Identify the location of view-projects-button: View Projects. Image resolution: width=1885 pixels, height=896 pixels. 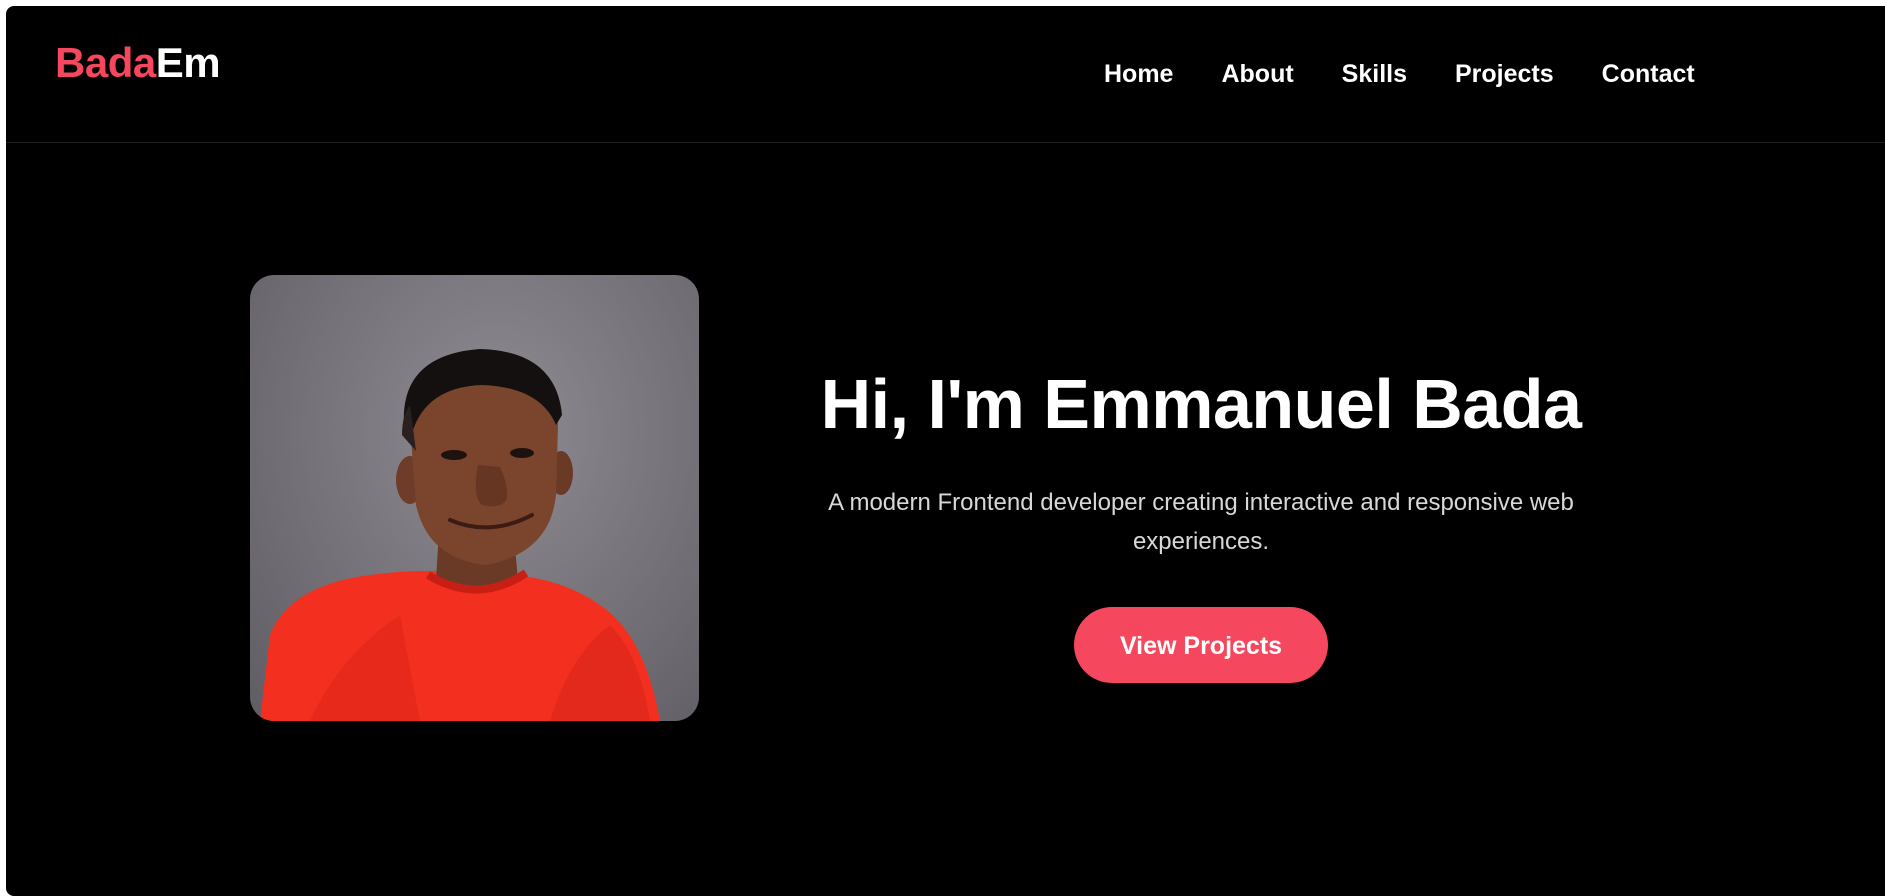
(1201, 645).